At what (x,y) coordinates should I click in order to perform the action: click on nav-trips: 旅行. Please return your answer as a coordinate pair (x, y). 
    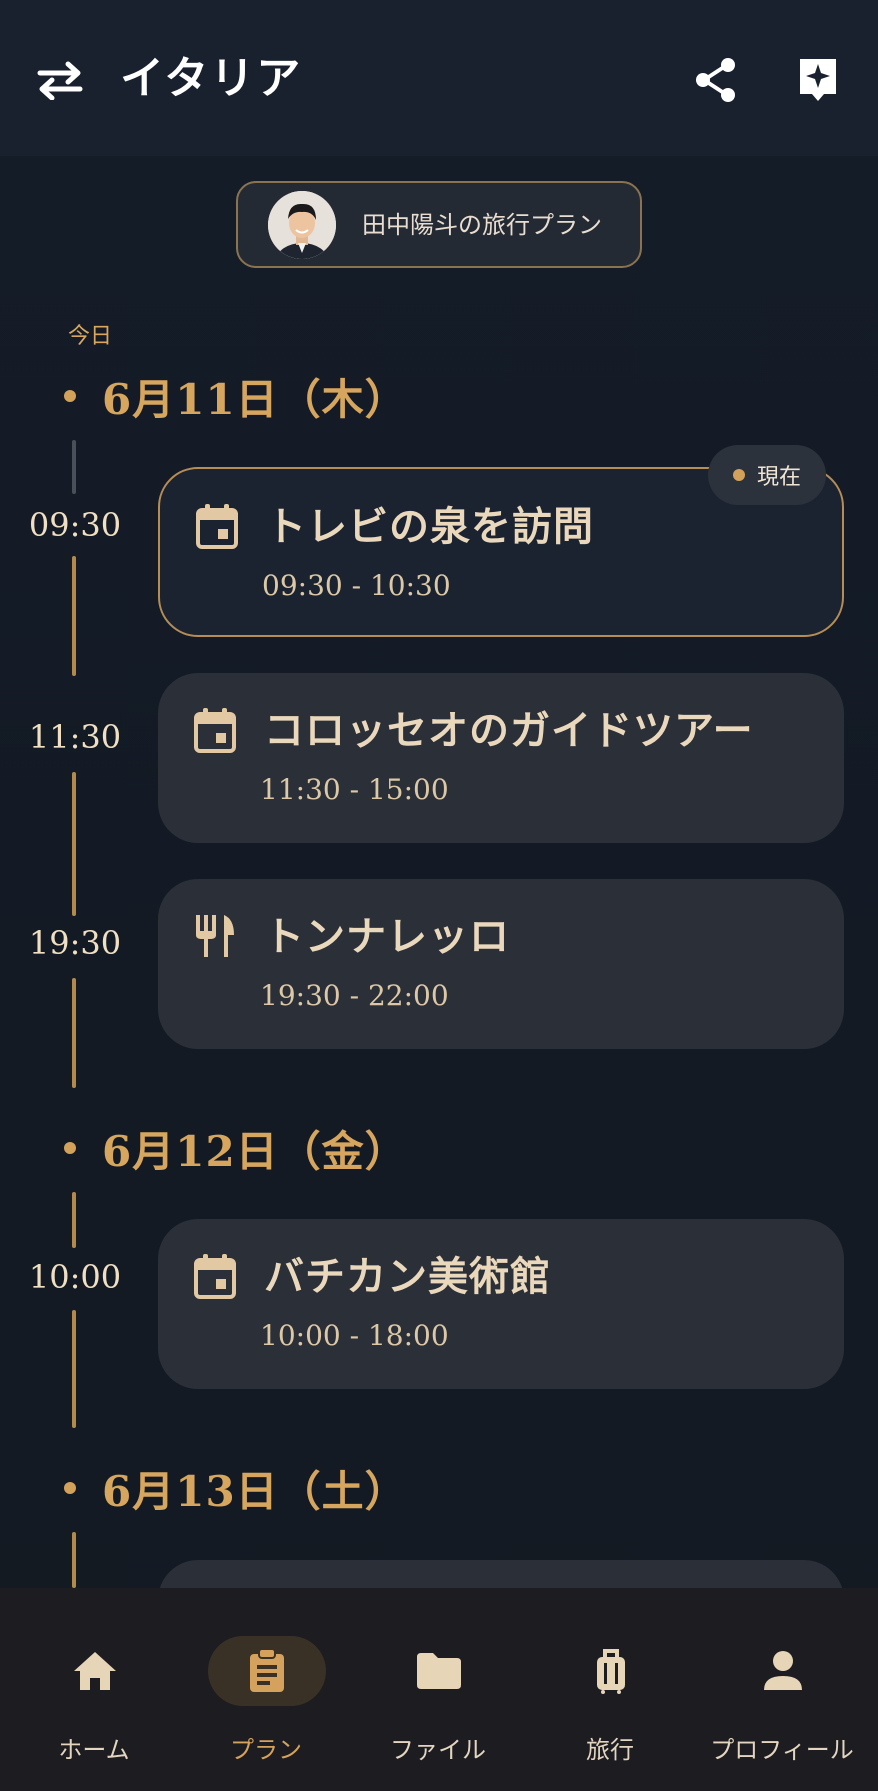
    Looking at the image, I should click on (610, 1701).